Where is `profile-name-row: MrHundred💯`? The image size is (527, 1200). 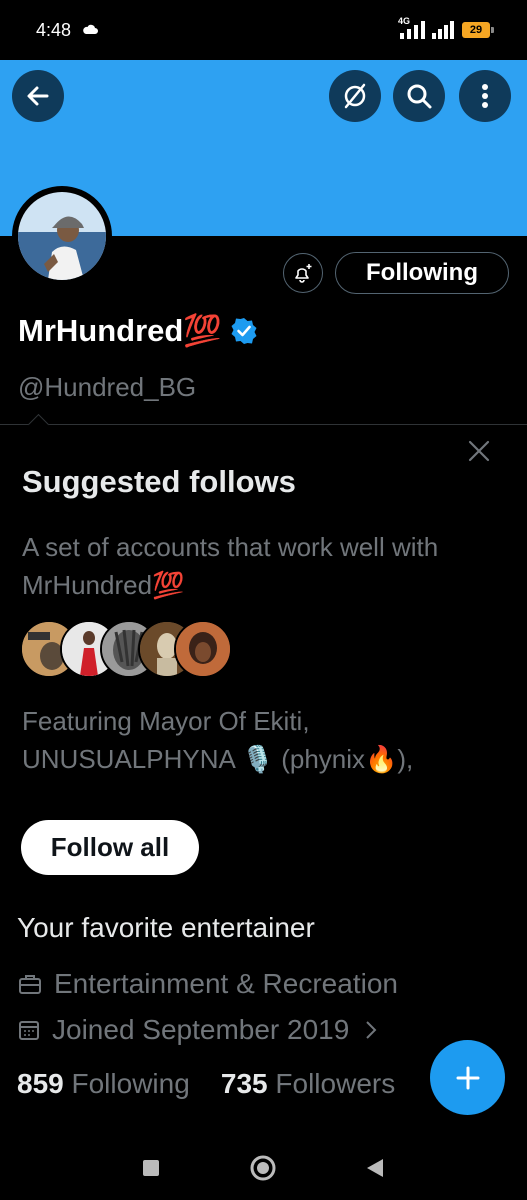
profile-name-row: MrHundred💯 is located at coordinates (138, 330).